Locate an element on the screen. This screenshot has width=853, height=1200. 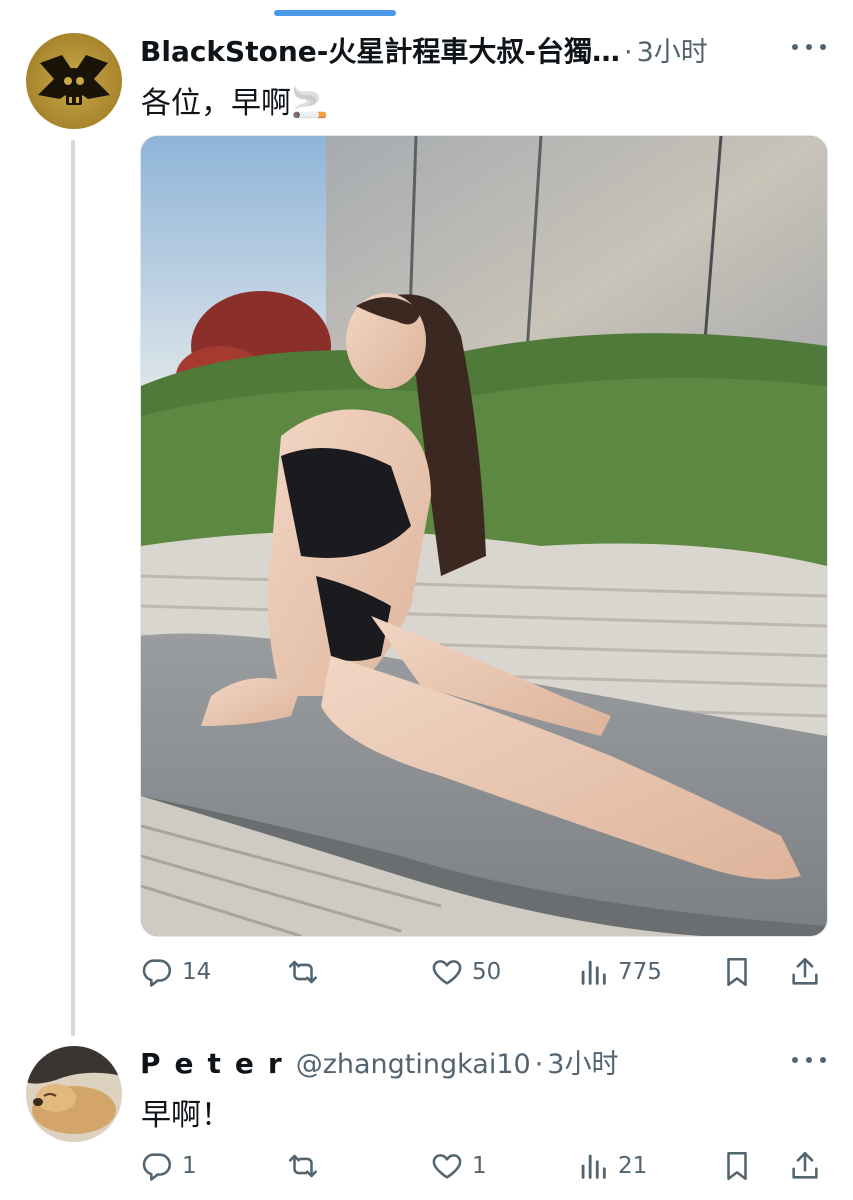
author-name: Peter is located at coordinates (218, 1063).